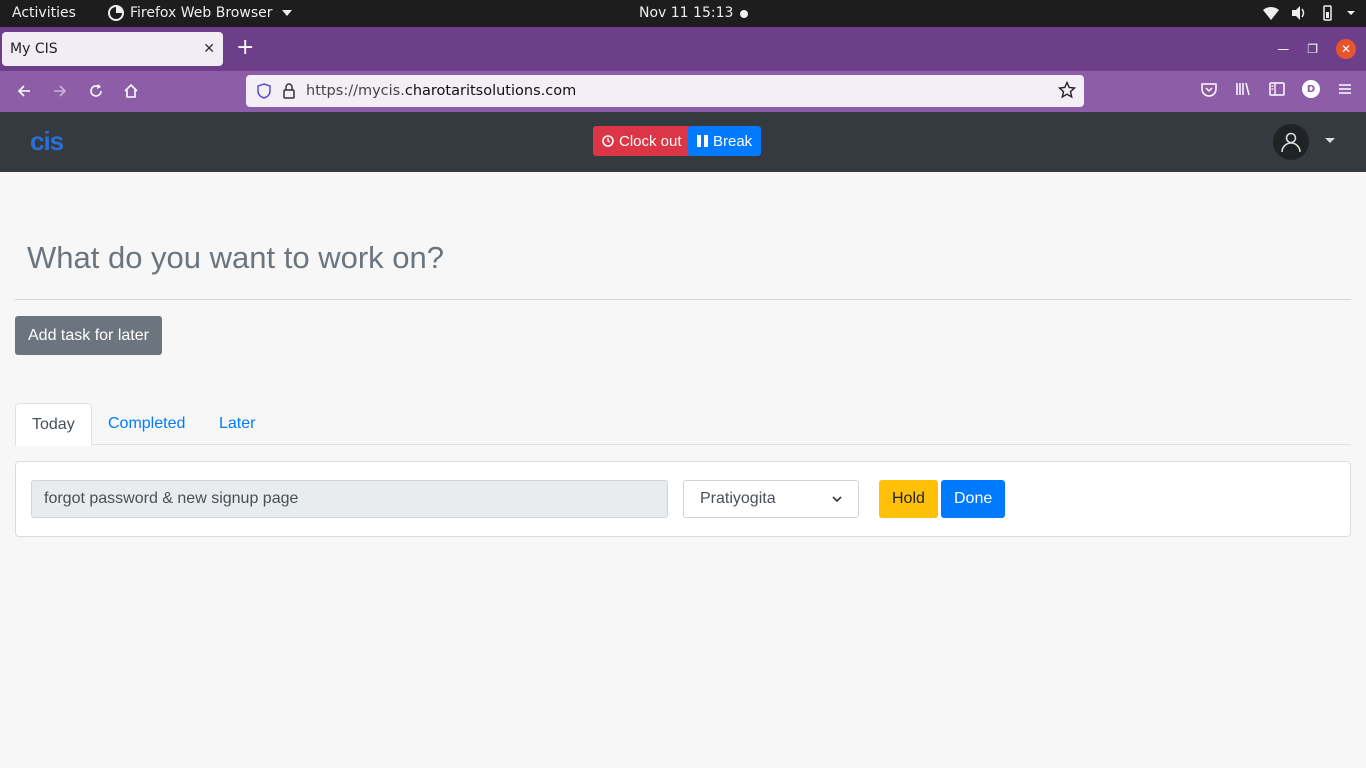 This screenshot has height=768, width=1366. I want to click on user-icon, so click(1291, 142).